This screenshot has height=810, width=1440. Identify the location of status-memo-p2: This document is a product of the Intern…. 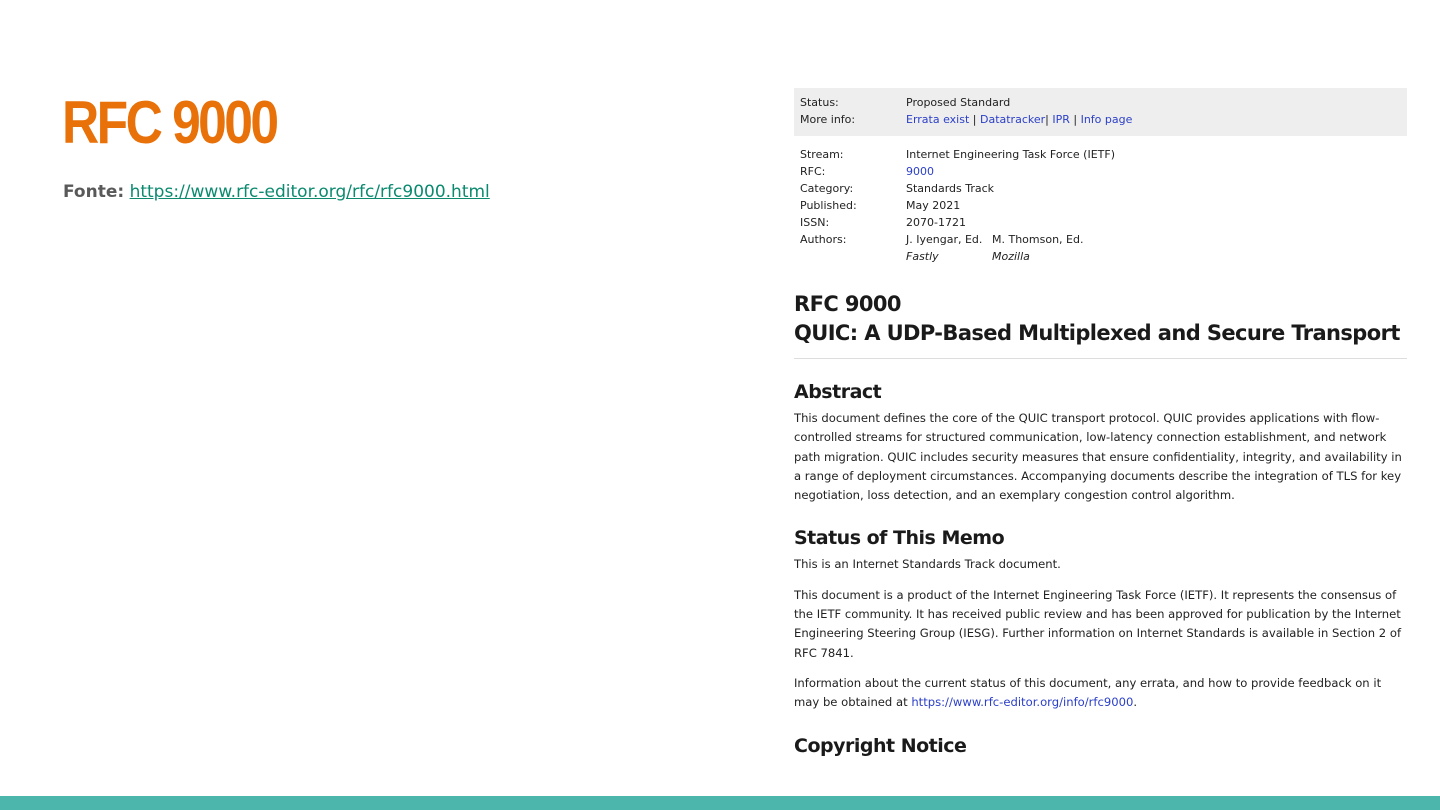
(1098, 623).